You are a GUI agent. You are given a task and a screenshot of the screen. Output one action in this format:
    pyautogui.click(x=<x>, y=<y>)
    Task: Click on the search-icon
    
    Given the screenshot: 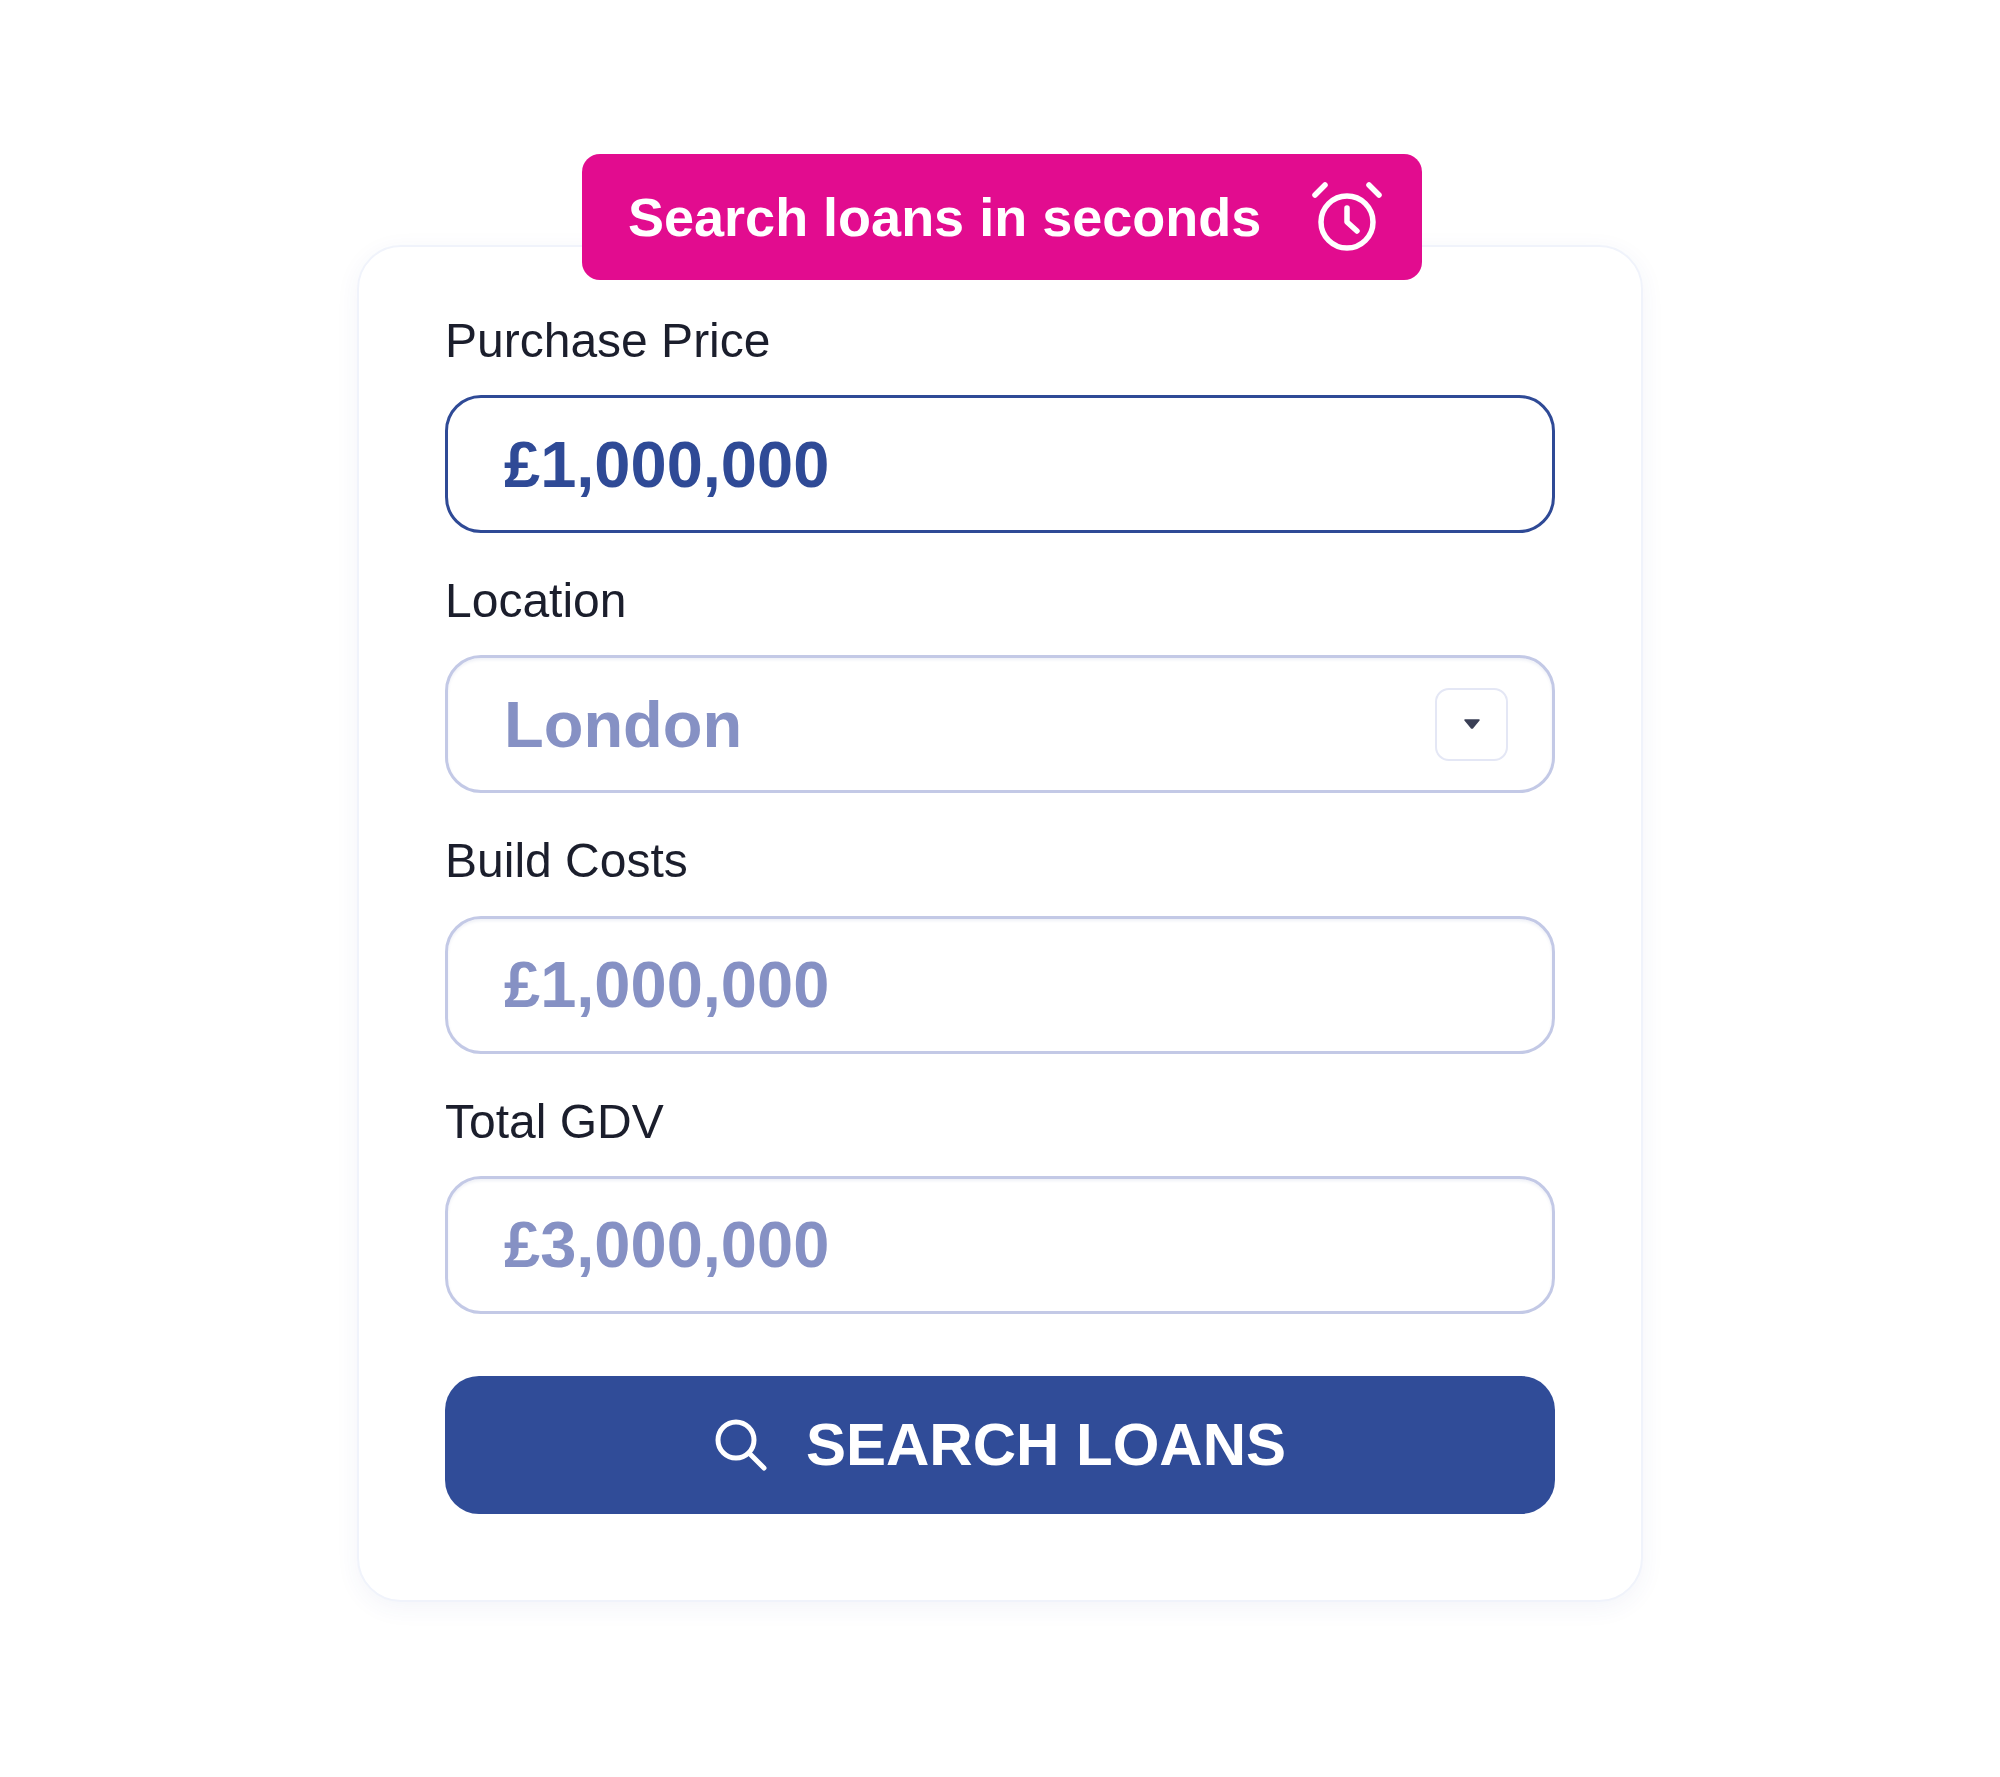 What is the action you would take?
    pyautogui.click(x=741, y=1444)
    